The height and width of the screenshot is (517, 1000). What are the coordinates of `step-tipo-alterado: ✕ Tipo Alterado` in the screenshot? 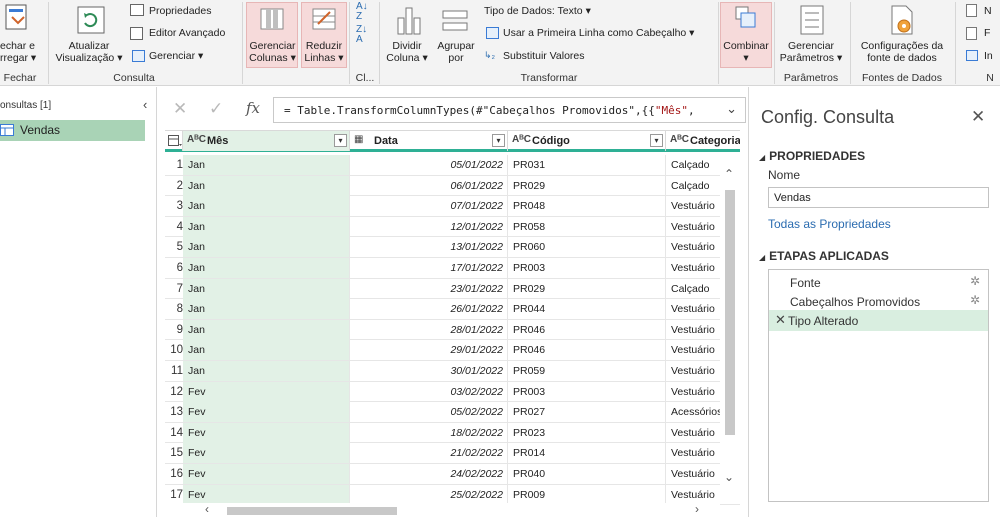 It's located at (878, 320).